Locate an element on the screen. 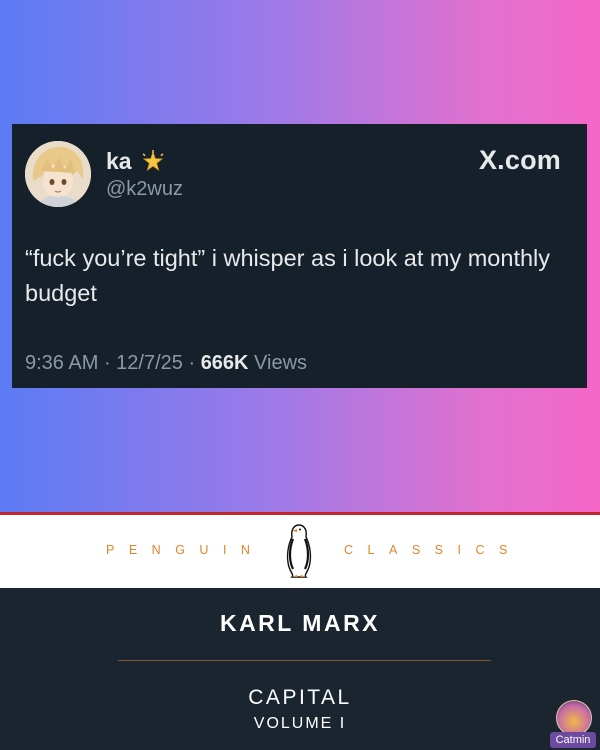 Image resolution: width=600 pixels, height=750 pixels. penguin-logo-icon is located at coordinates (299, 551).